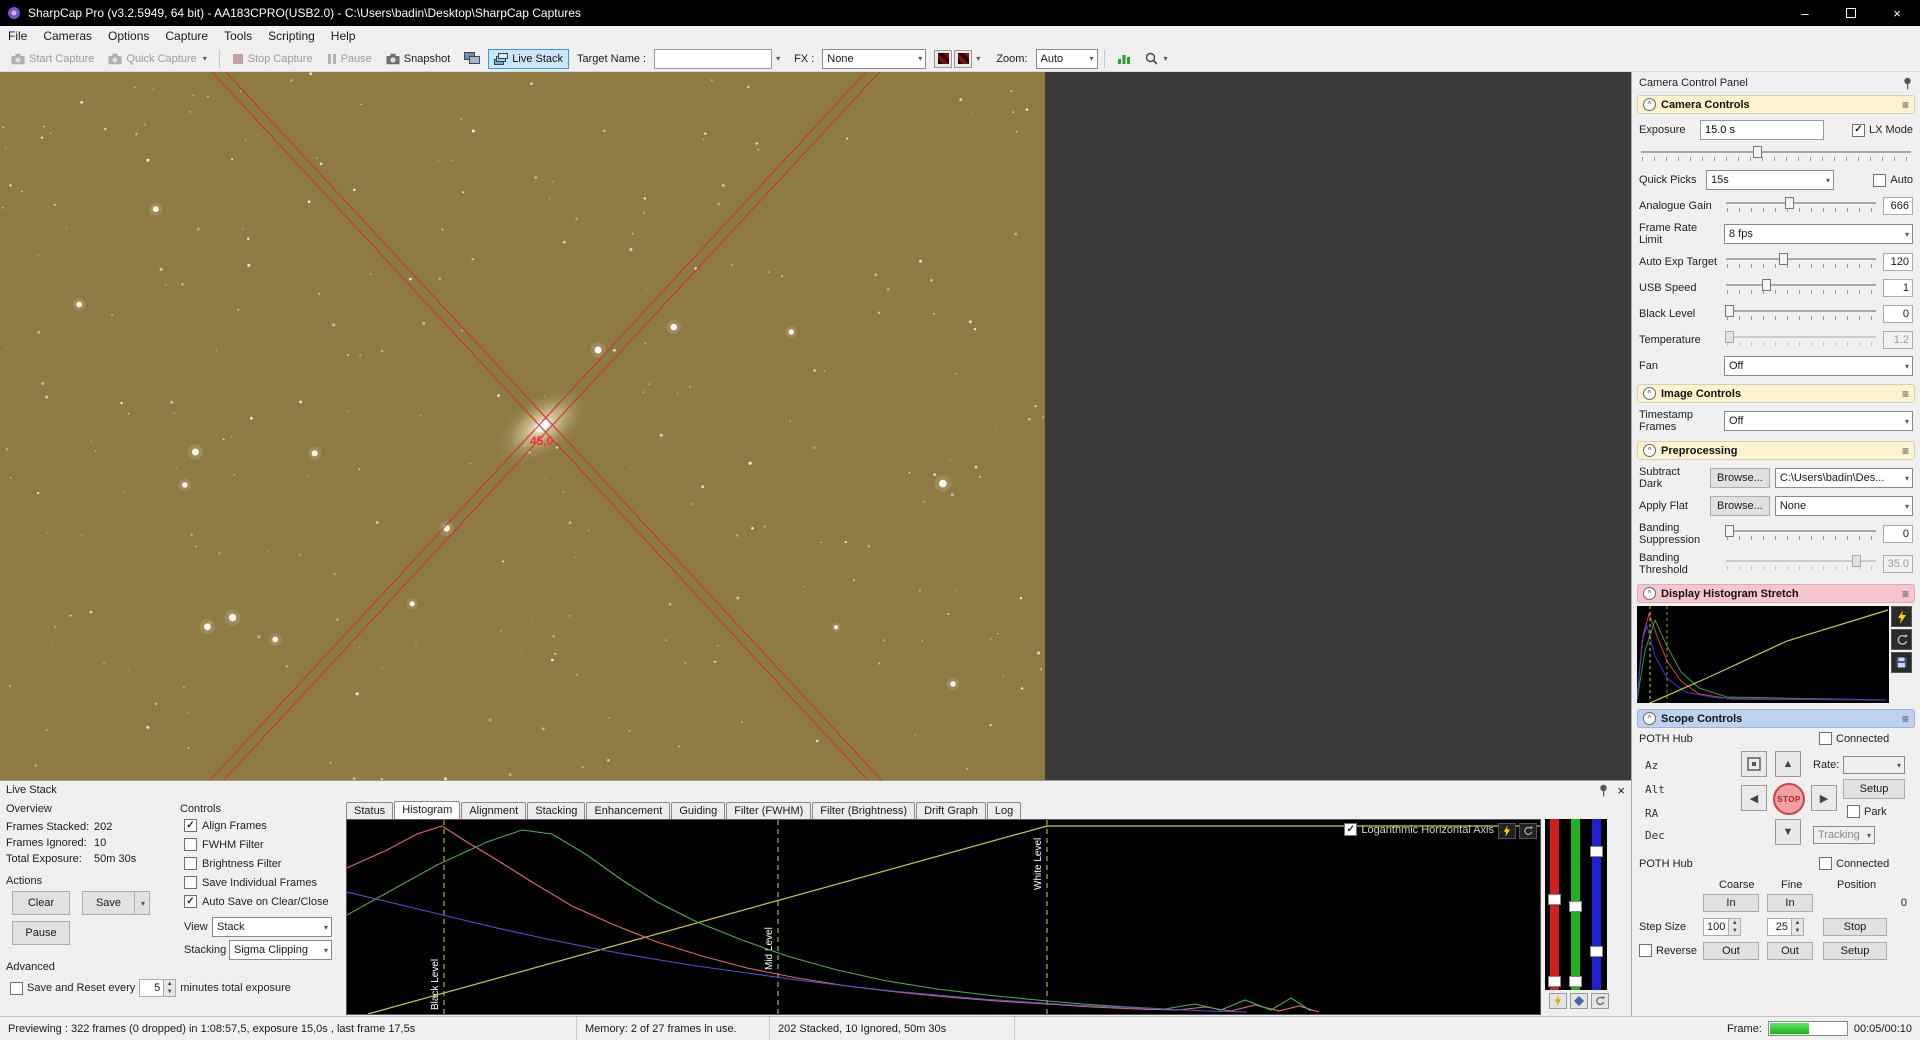 The width and height of the screenshot is (1920, 1040). Describe the element at coordinates (158, 988) in the screenshot. I see `save-reset-interval-spinner: 5 ▲ ▼` at that location.